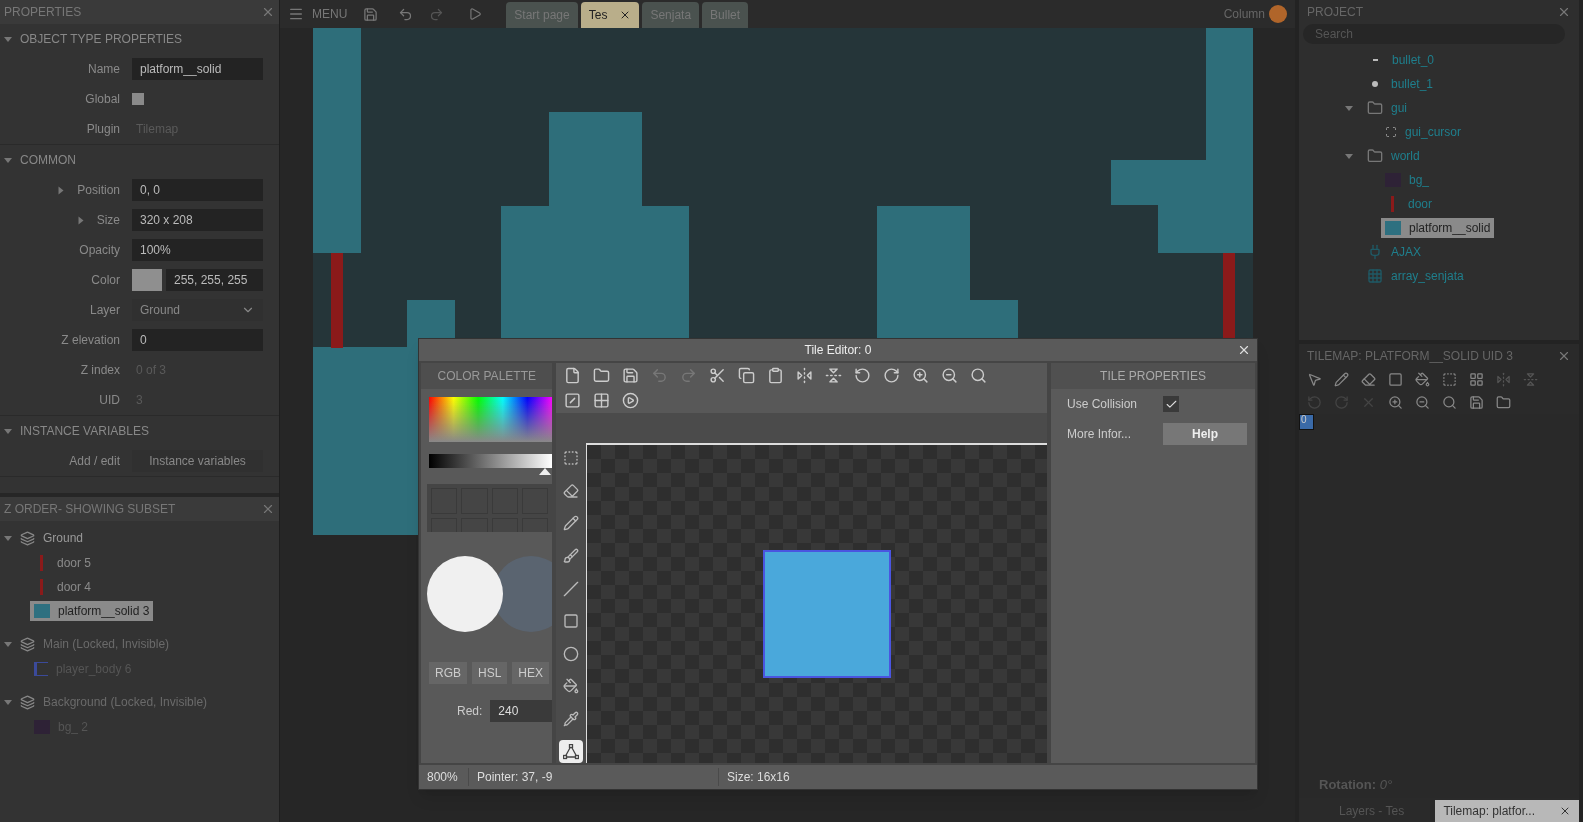 The image size is (1583, 822). What do you see at coordinates (1278, 14) in the screenshot?
I see `avatar-icon` at bounding box center [1278, 14].